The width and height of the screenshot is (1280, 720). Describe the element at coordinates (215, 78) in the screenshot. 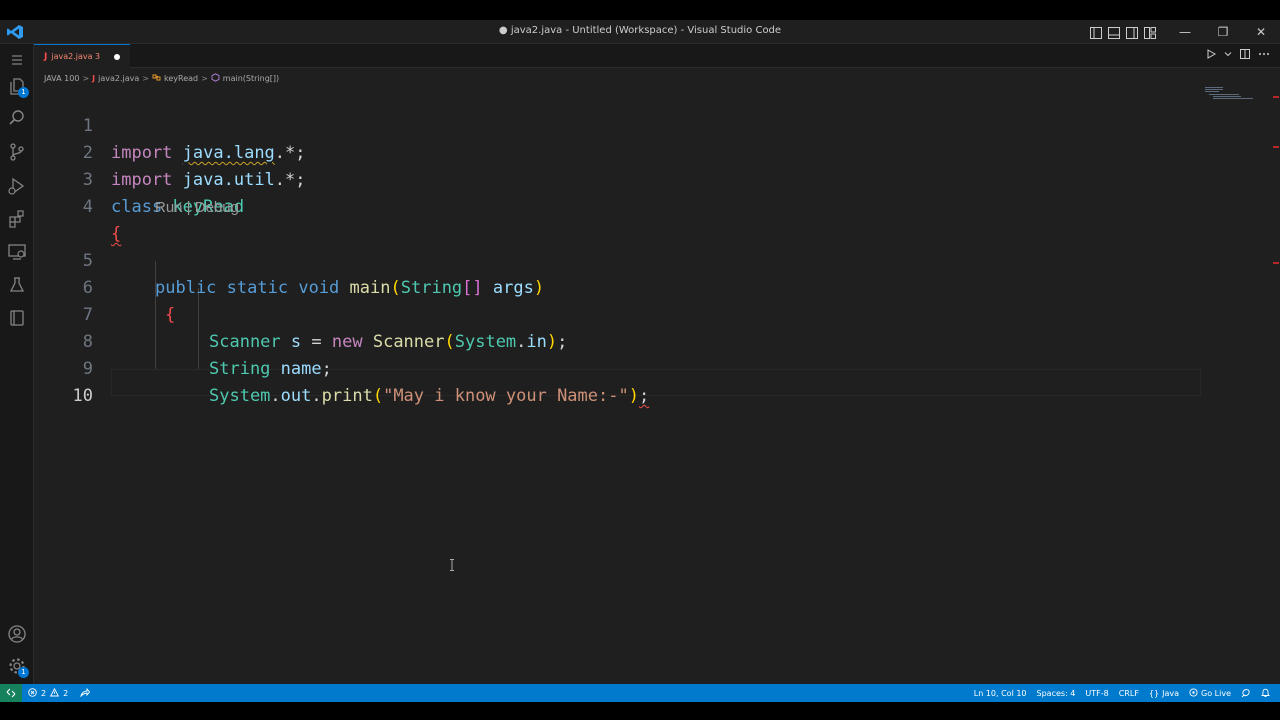

I see `method-symbol-icon` at that location.